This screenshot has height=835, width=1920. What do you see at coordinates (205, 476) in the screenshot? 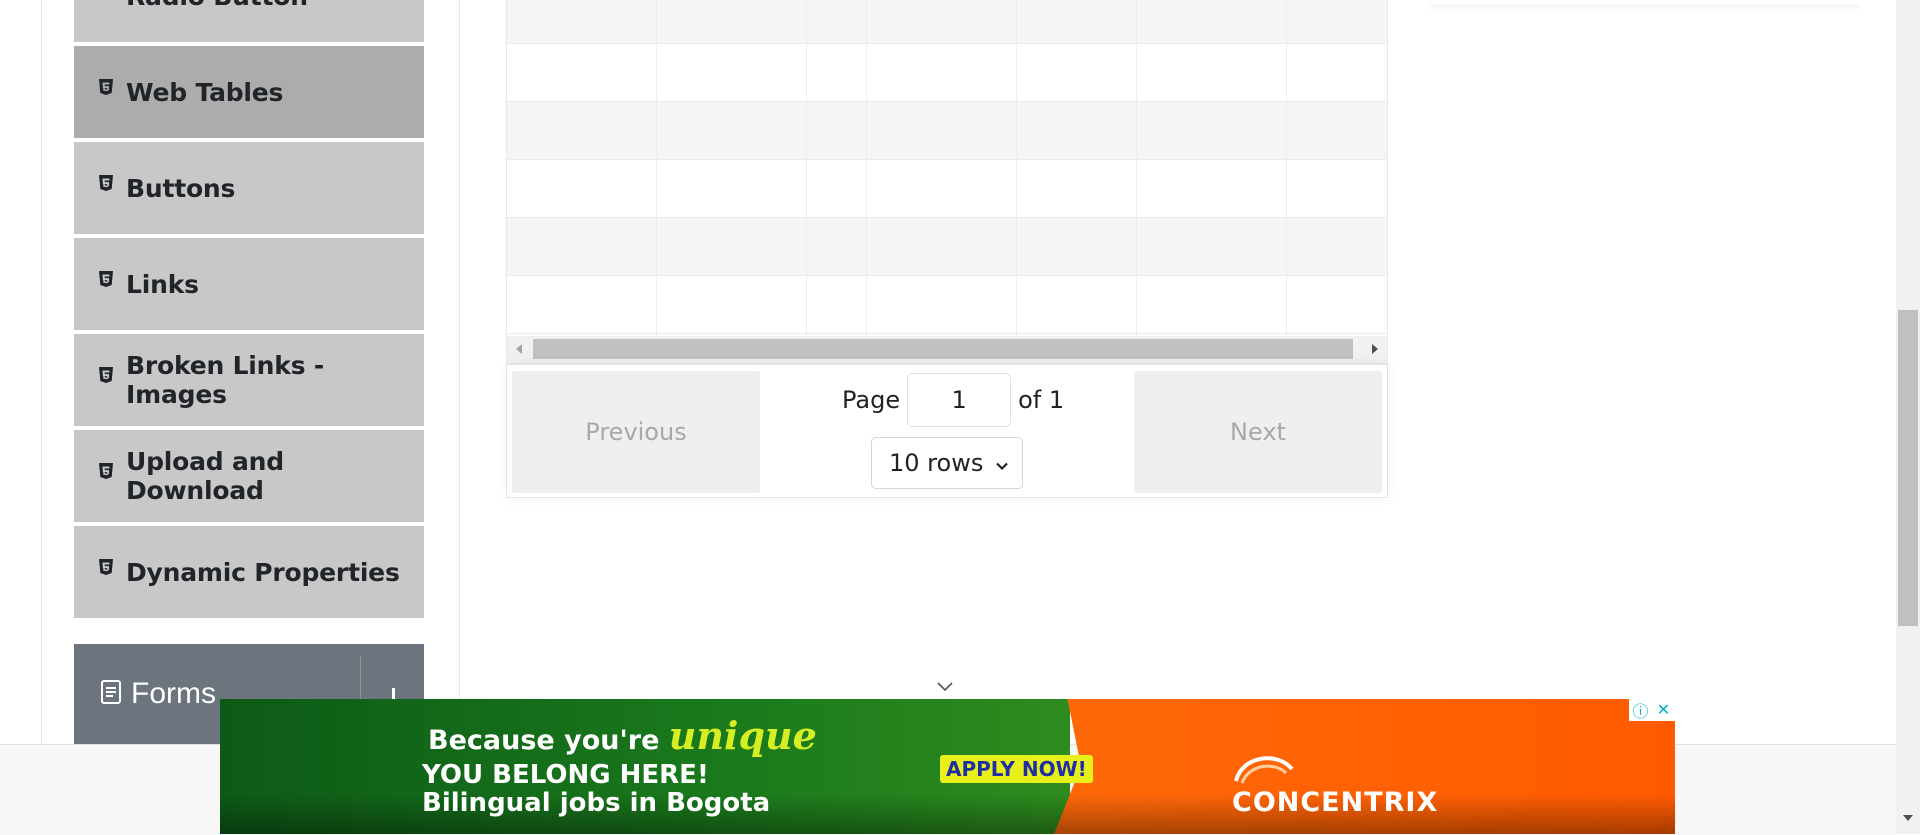
I see `sidebar-item-label: Upload and Download` at bounding box center [205, 476].